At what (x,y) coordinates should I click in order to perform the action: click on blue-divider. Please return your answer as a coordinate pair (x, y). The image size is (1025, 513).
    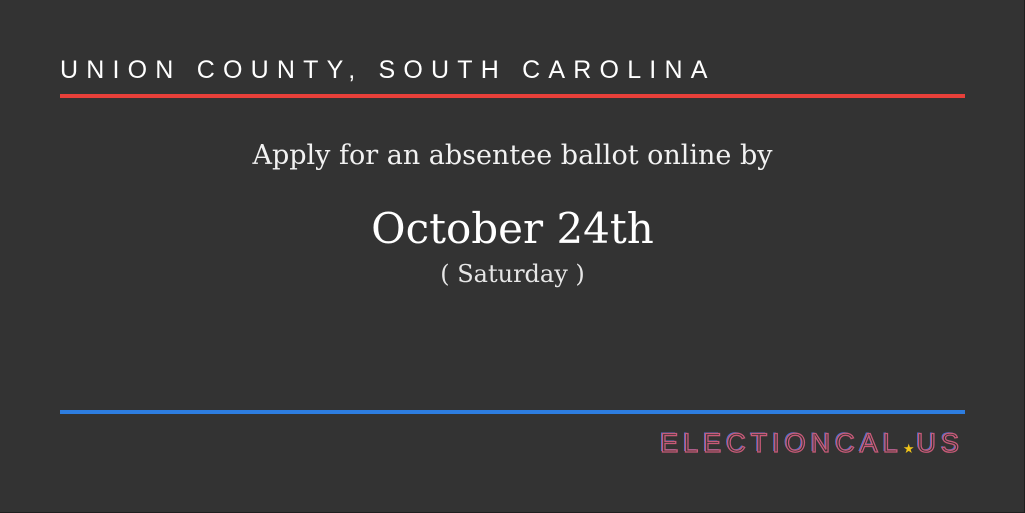
    Looking at the image, I should click on (512, 412).